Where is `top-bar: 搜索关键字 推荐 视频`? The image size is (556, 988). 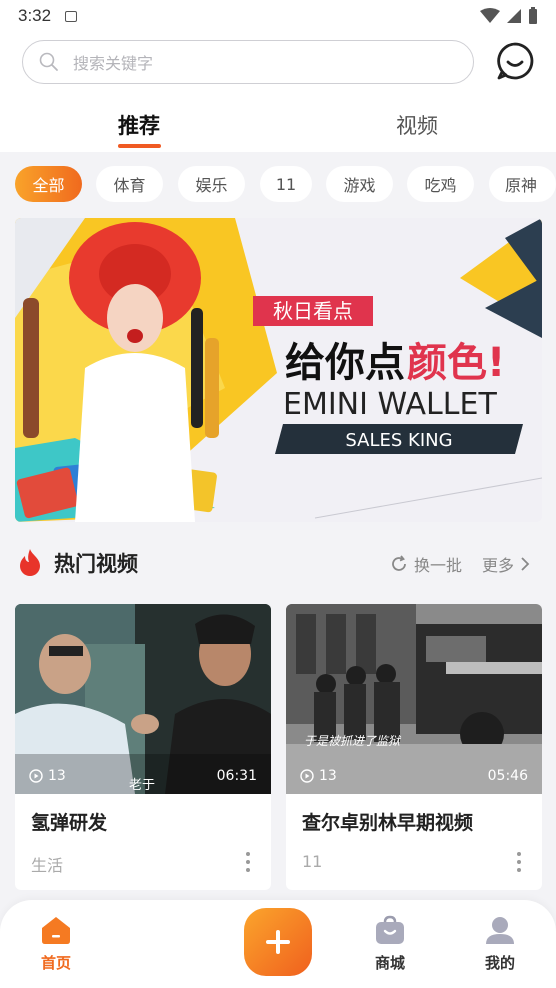 top-bar: 搜索关键字 推荐 视频 is located at coordinates (278, 92).